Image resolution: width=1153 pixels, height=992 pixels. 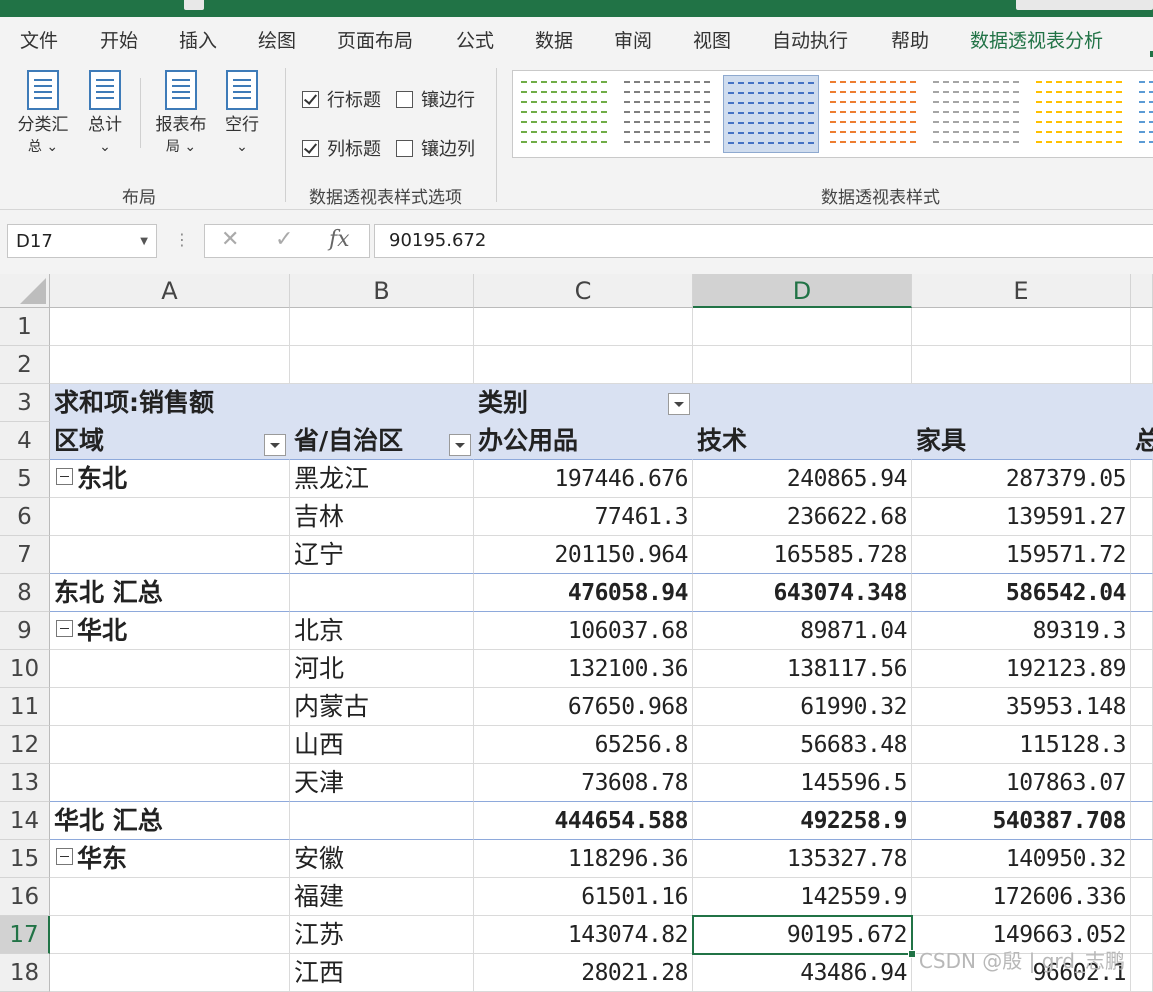 What do you see at coordinates (802, 897) in the screenshot?
I see `pivot-value-cell: 142559.9` at bounding box center [802, 897].